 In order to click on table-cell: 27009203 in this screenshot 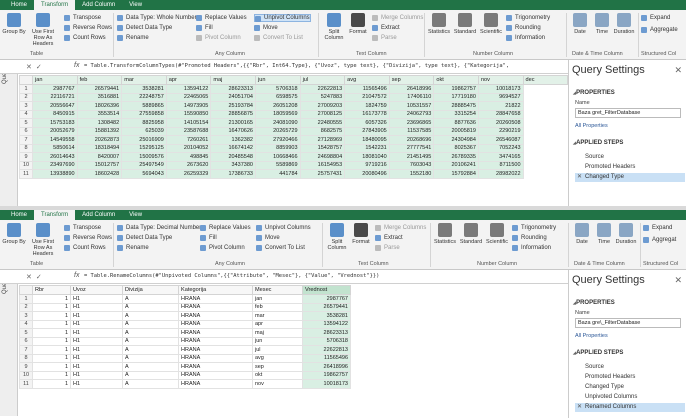, I will do `click(322, 106)`.